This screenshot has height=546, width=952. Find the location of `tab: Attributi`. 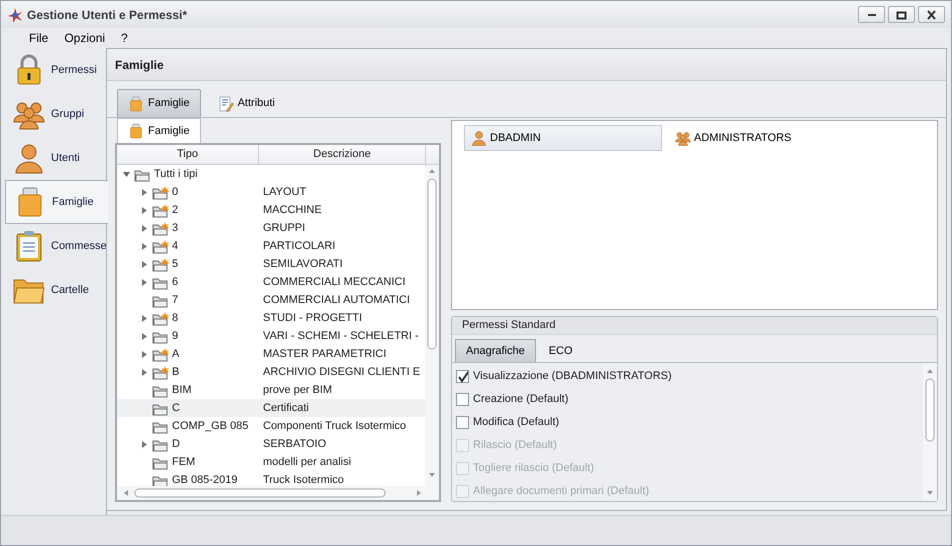

tab: Attributi is located at coordinates (246, 103).